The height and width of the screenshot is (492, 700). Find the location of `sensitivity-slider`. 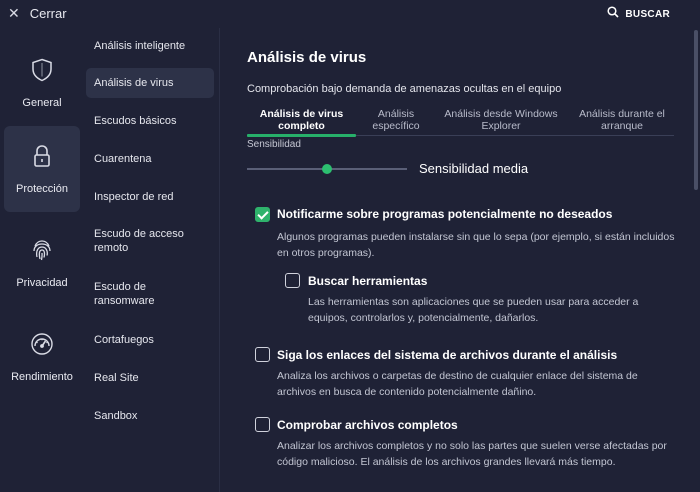

sensitivity-slider is located at coordinates (327, 169).